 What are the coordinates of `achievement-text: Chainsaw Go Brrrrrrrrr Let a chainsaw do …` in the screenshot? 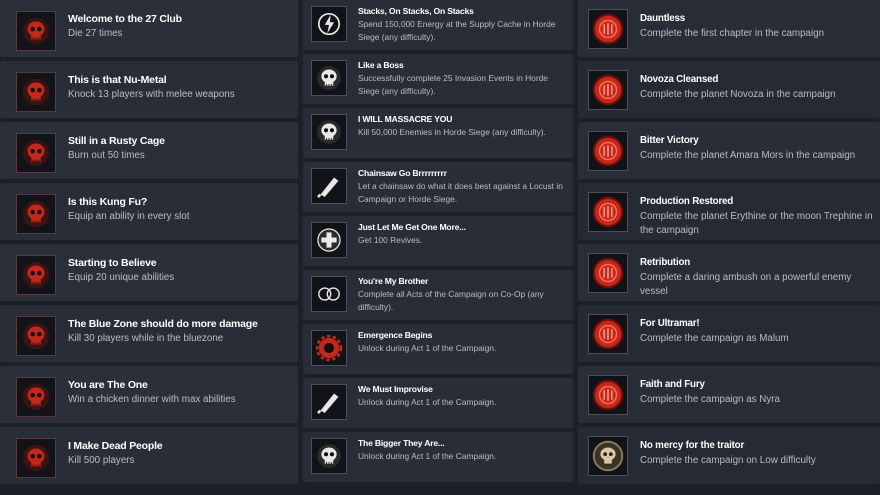 It's located at (462, 186).